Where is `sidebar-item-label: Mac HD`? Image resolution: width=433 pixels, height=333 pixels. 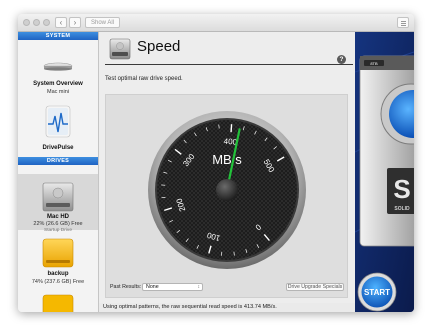 sidebar-item-label: Mac HD is located at coordinates (57, 217).